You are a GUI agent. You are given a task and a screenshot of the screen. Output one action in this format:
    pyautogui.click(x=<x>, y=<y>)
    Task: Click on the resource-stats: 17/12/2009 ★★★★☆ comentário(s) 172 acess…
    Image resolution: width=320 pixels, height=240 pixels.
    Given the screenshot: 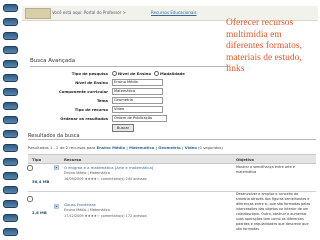 What is the action you would take?
    pyautogui.click(x=105, y=216)
    